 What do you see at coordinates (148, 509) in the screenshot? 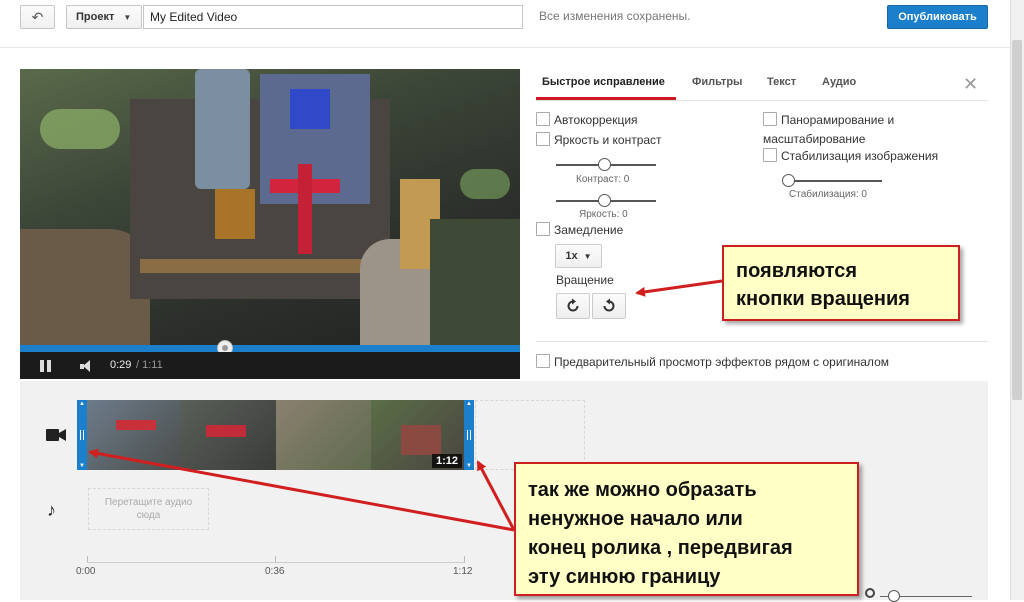
I see `audio-drop-zone: Перетащите аудио сюда` at bounding box center [148, 509].